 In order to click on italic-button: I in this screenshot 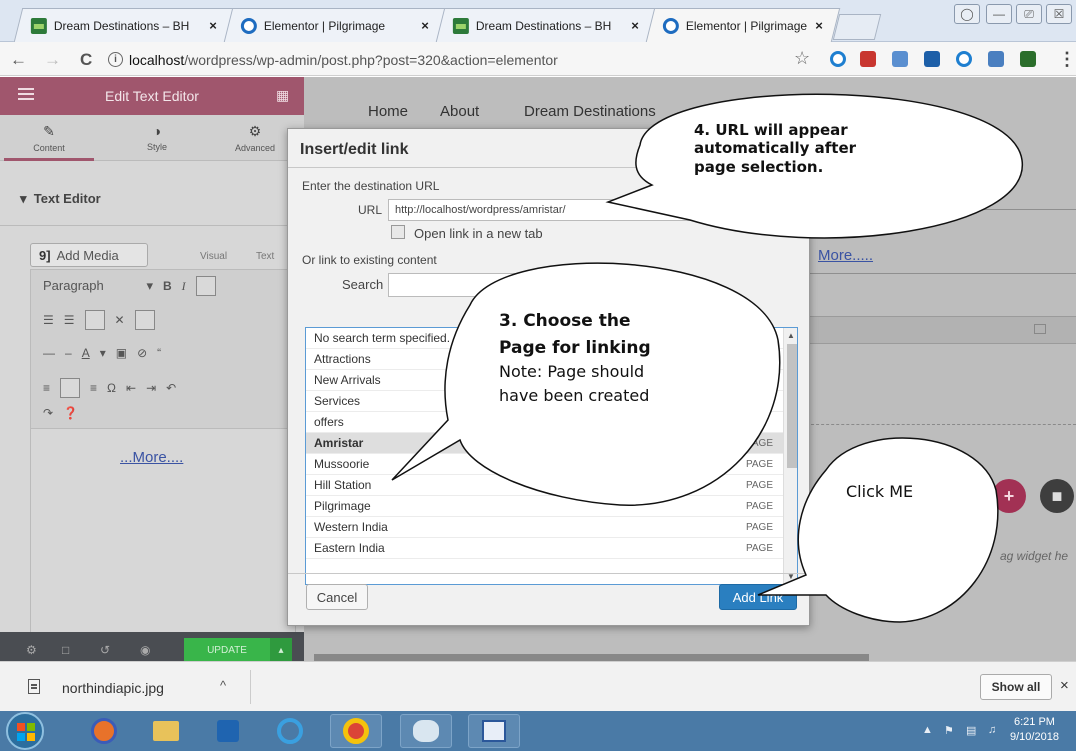, I will do `click(184, 286)`.